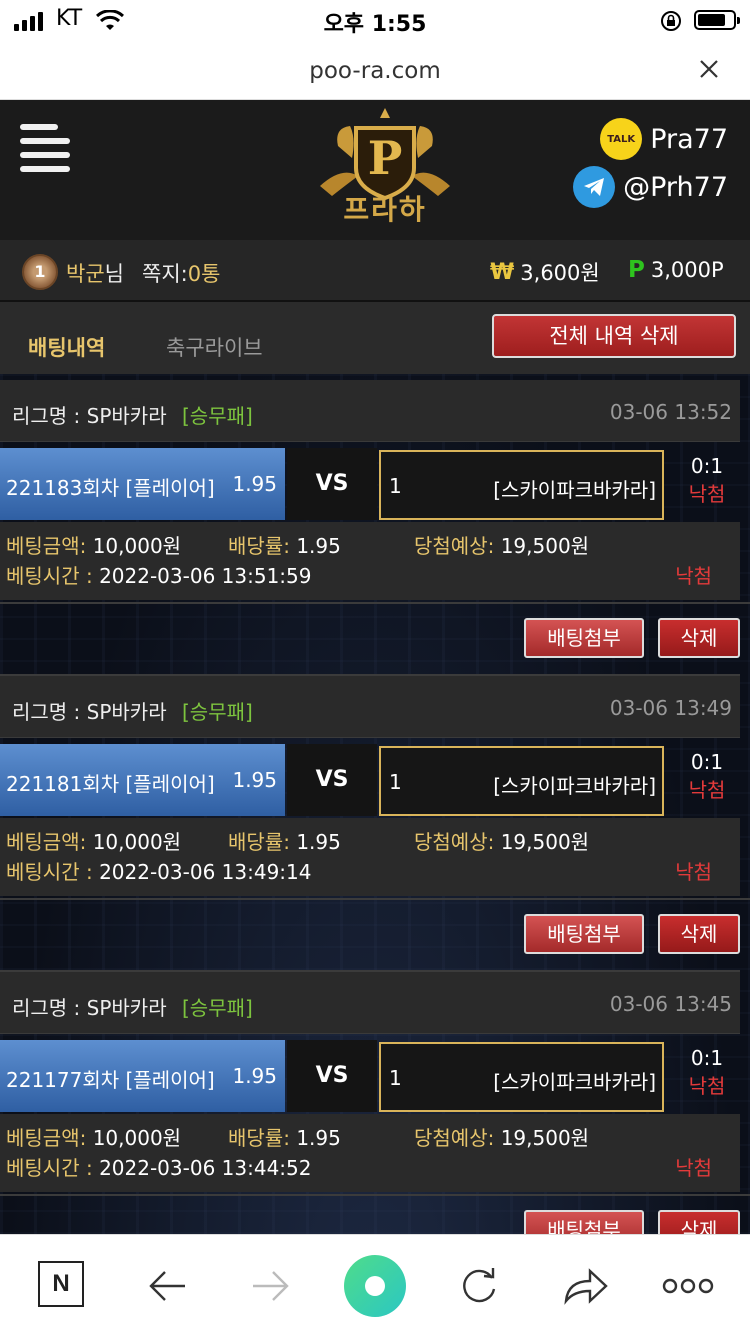  I want to click on tab-betting-history: 배팅내역, so click(66, 347).